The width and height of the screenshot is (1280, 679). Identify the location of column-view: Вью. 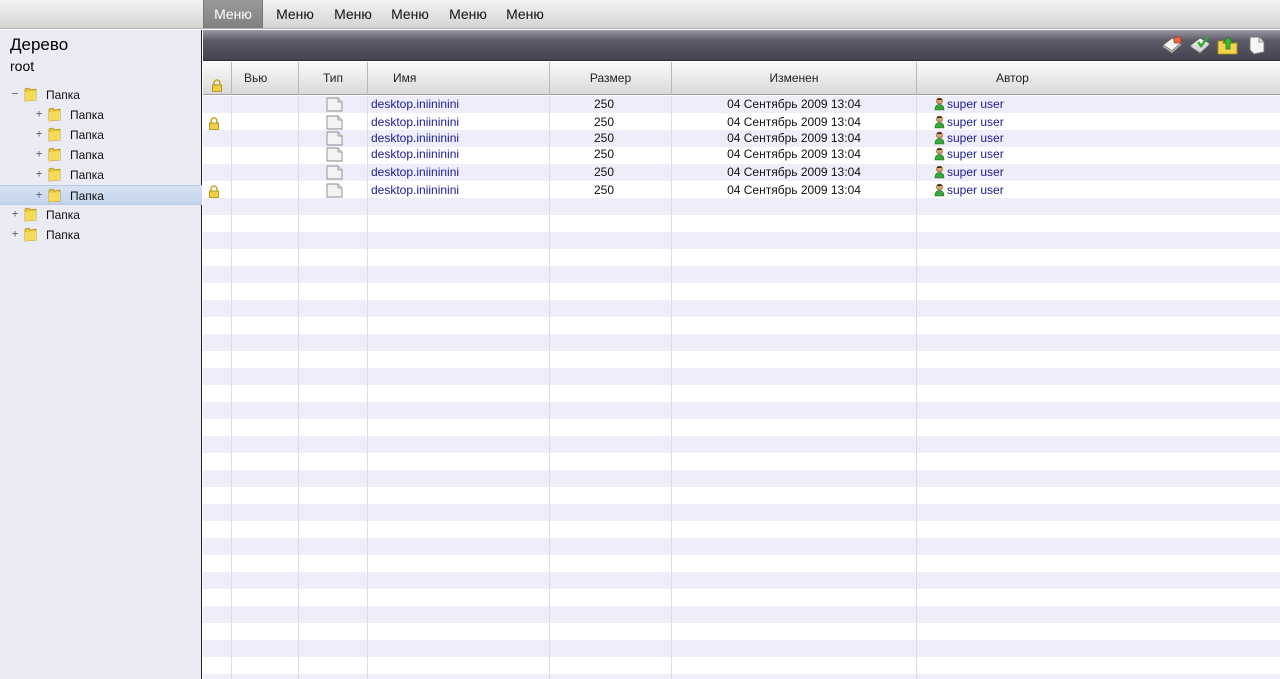
(265, 78).